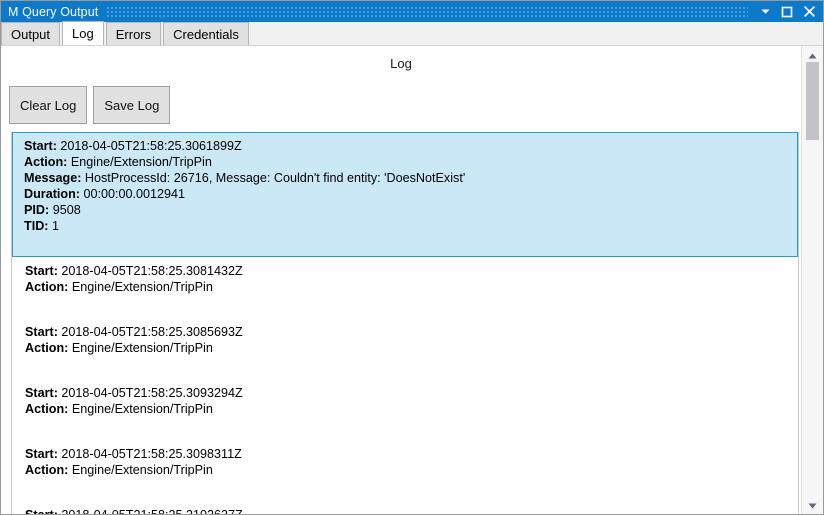  Describe the element at coordinates (134, 194) in the screenshot. I see `log-field-value: 00:00:00.0012941` at that location.